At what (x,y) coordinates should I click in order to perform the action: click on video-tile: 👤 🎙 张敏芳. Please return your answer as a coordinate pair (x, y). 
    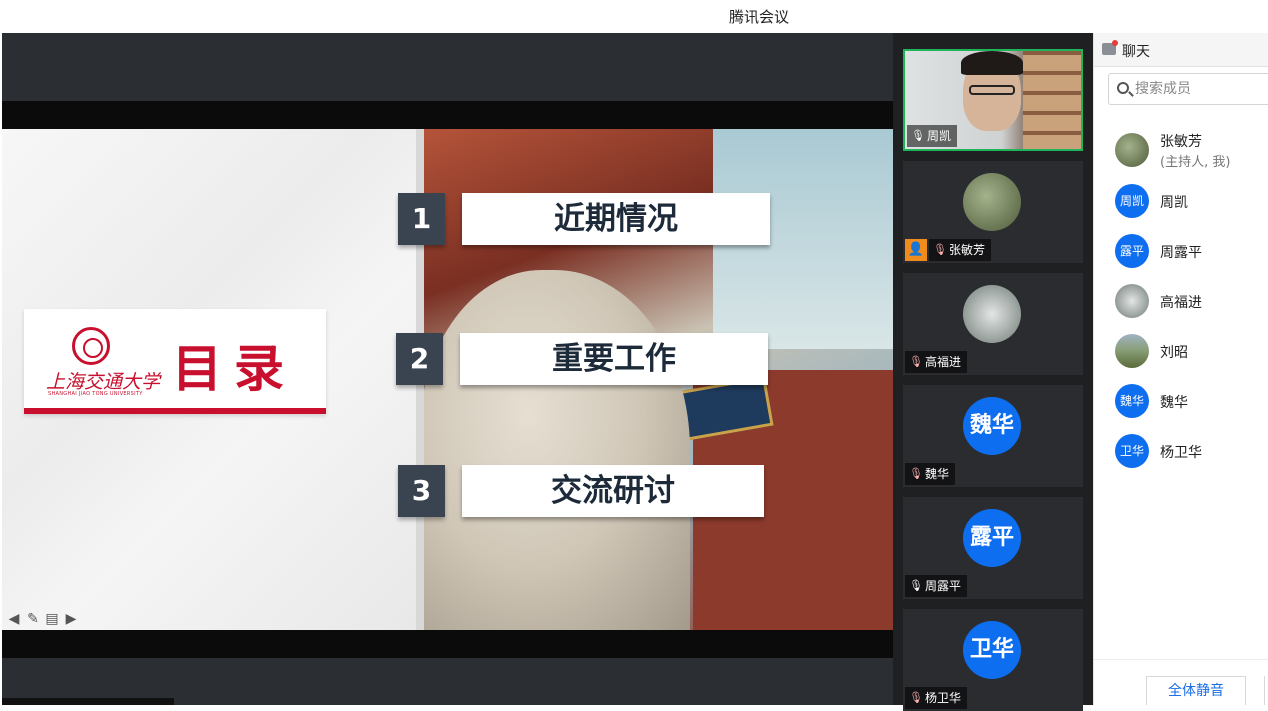
    Looking at the image, I should click on (993, 212).